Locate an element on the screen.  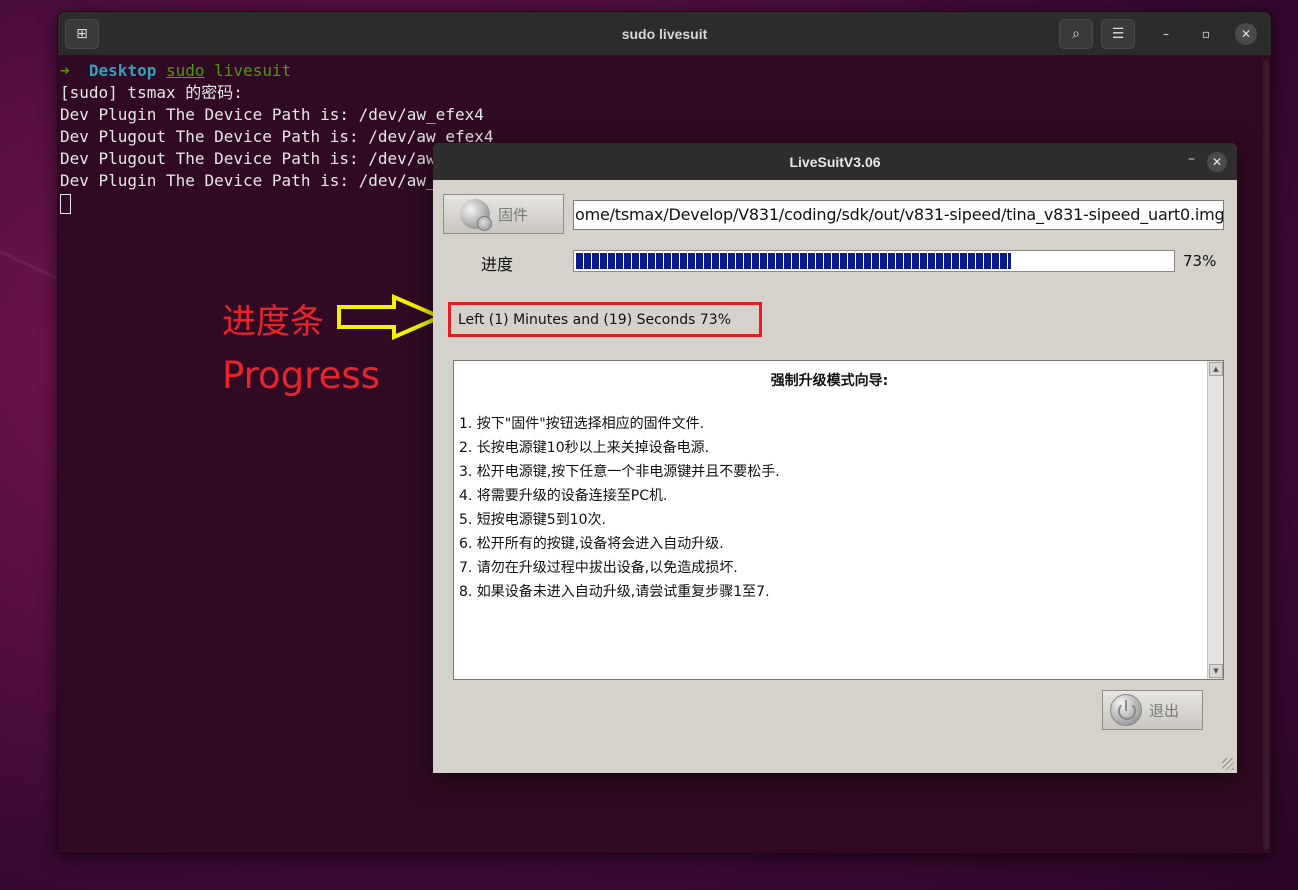
maximize-icon: ▫ is located at coordinates (1206, 34).